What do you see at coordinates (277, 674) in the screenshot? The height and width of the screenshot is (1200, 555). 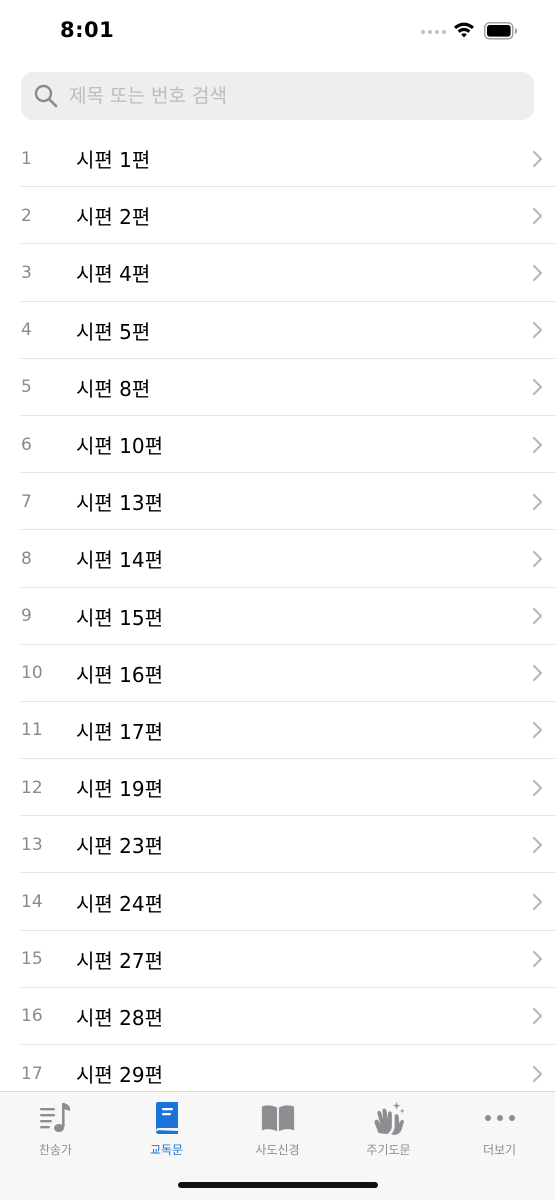 I see `list-item: 10 시편 16편` at bounding box center [277, 674].